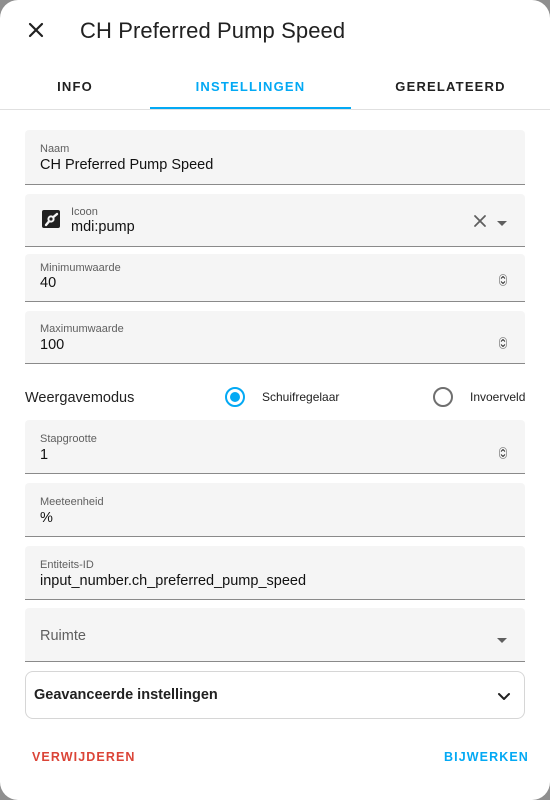 The width and height of the screenshot is (550, 800). I want to click on display-mode-group: Weergavemodus Schuifregelaar Invoerveld, so click(275, 399).